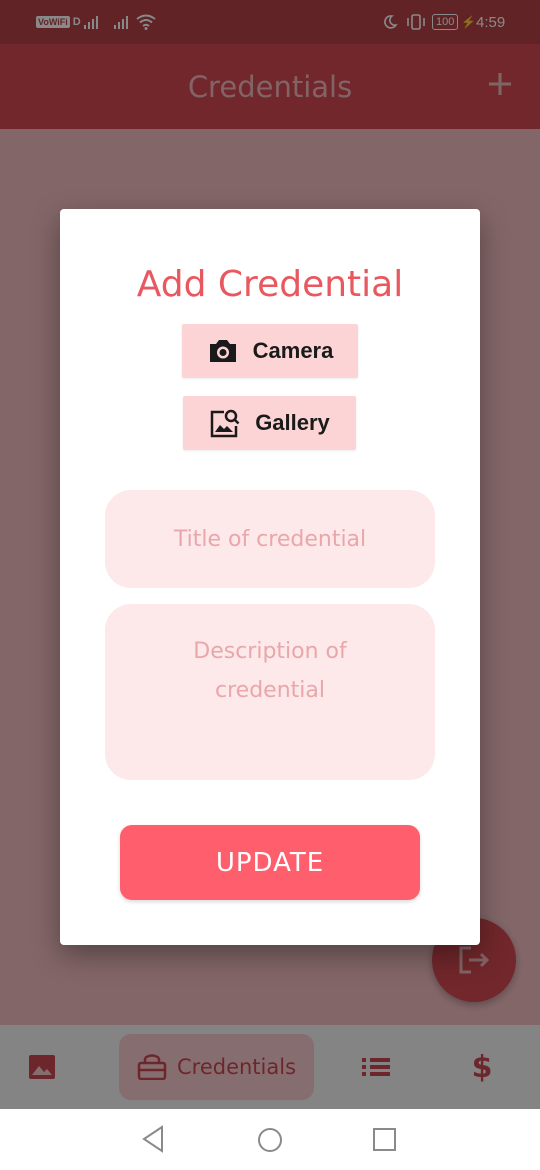 The height and width of the screenshot is (1170, 540). I want to click on camera-icon, so click(222, 351).